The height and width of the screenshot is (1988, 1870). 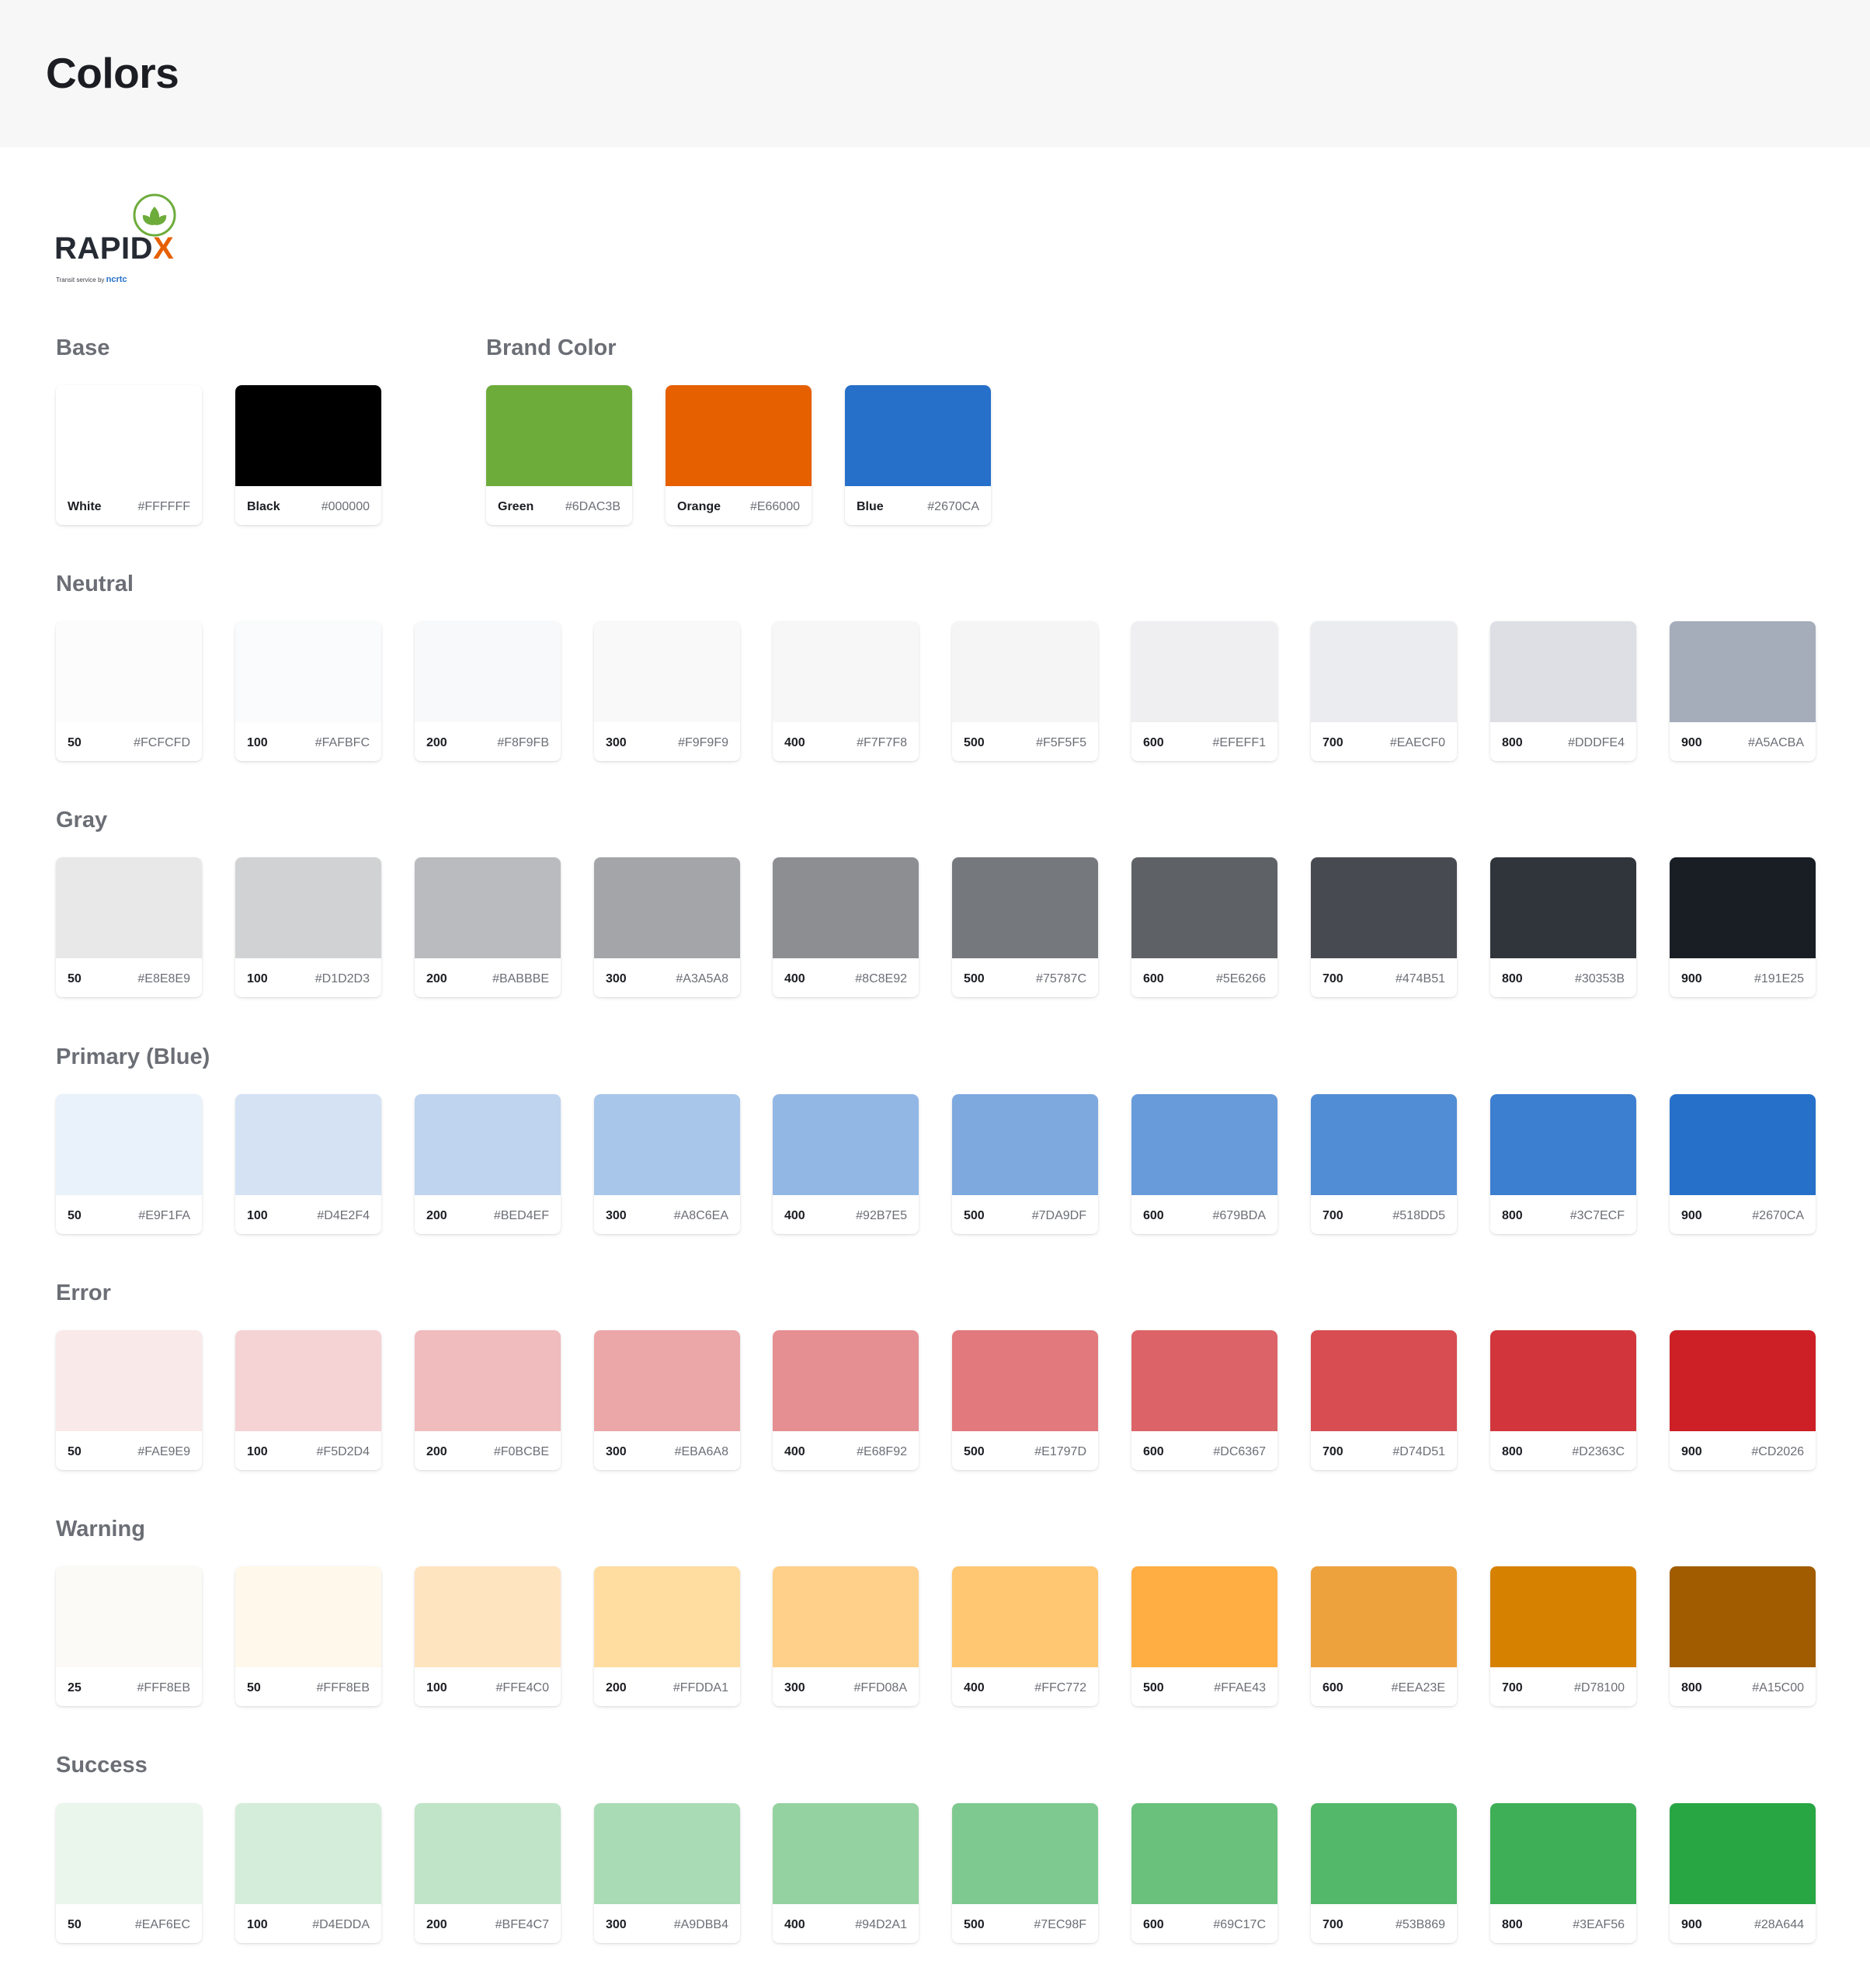 What do you see at coordinates (308, 455) in the screenshot?
I see `color-swatch-base-black: Black #000000` at bounding box center [308, 455].